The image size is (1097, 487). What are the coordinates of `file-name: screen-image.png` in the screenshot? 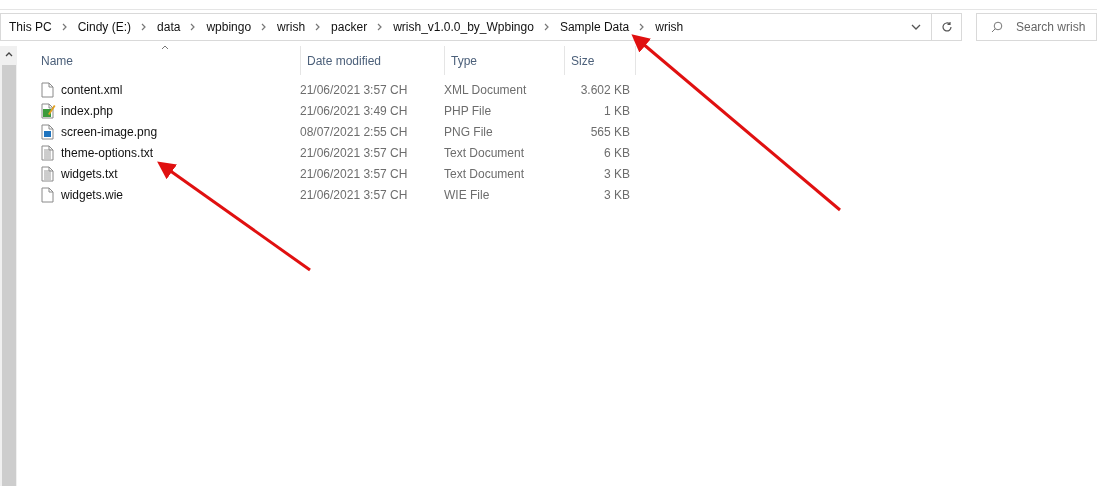 It's located at (109, 132).